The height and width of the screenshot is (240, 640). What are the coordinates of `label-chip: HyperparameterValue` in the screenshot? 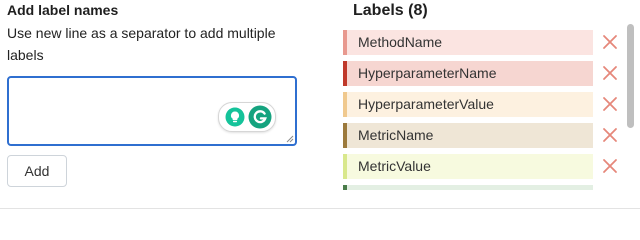 It's located at (468, 104).